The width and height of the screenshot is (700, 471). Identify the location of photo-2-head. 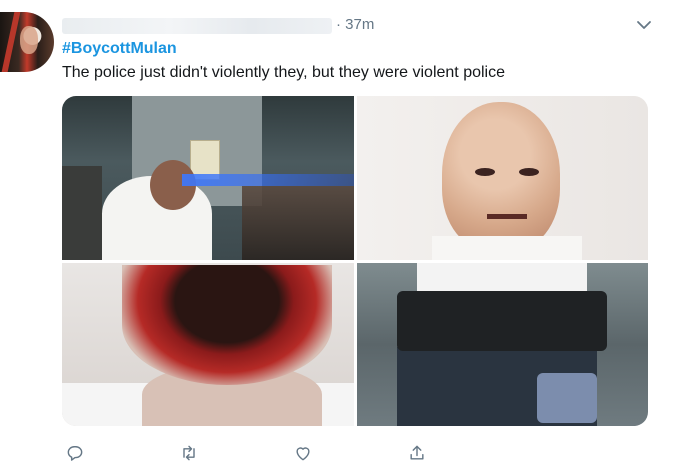
(501, 177).